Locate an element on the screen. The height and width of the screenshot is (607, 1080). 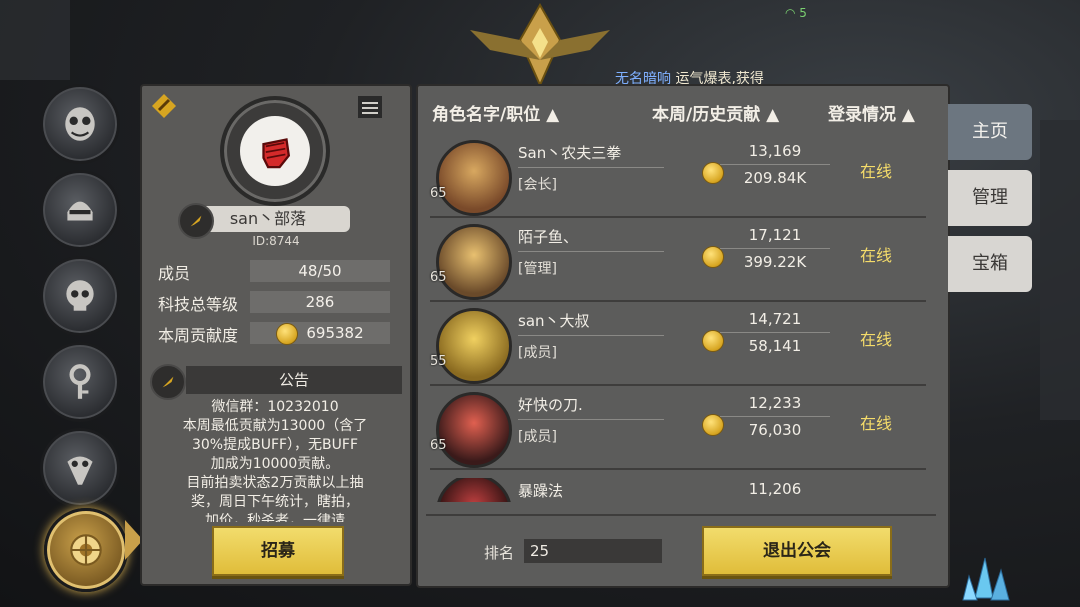
member-role: [会长] is located at coordinates (537, 185).